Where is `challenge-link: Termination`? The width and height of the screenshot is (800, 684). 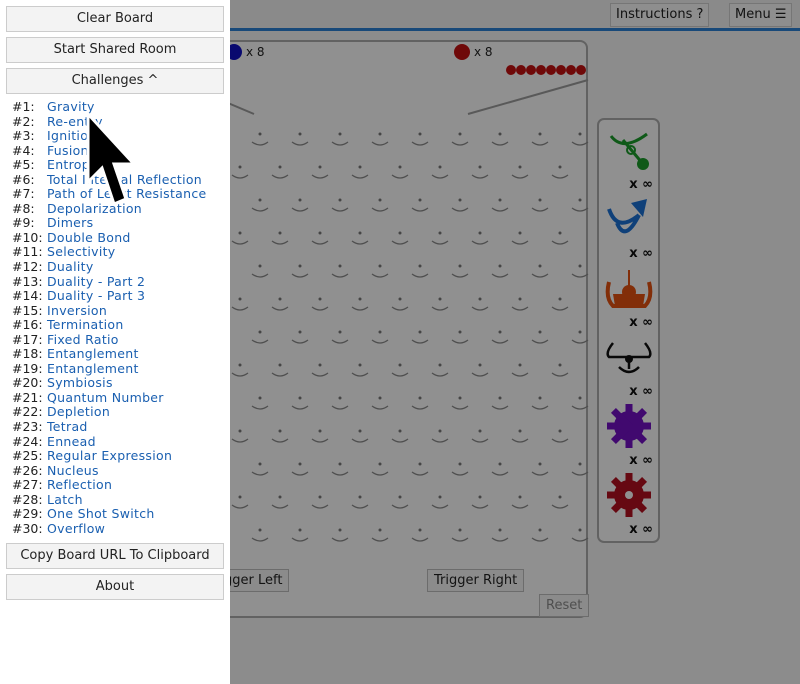 challenge-link: Termination is located at coordinates (85, 325).